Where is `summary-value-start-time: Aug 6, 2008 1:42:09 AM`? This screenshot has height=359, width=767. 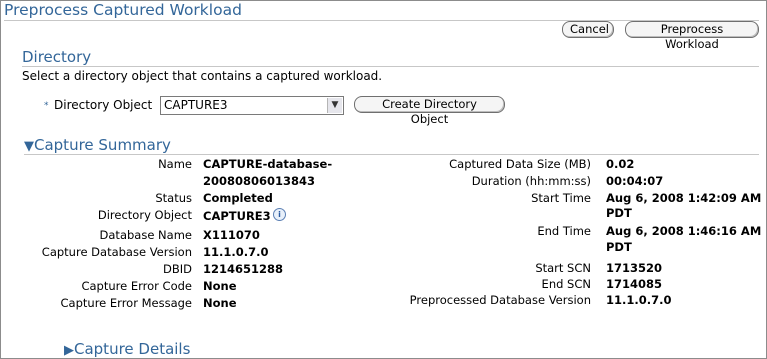 summary-value-start-time: Aug 6, 2008 1:42:09 AM is located at coordinates (684, 198).